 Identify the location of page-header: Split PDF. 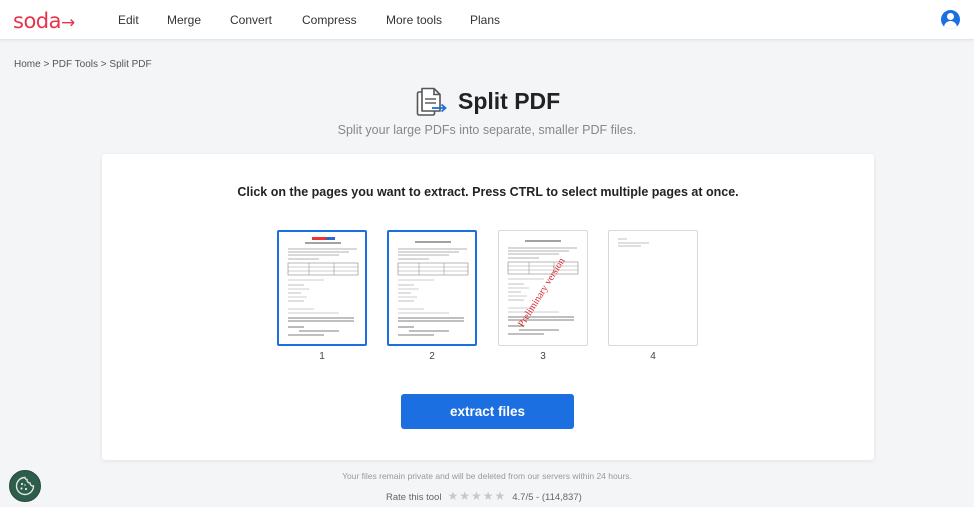
(487, 102).